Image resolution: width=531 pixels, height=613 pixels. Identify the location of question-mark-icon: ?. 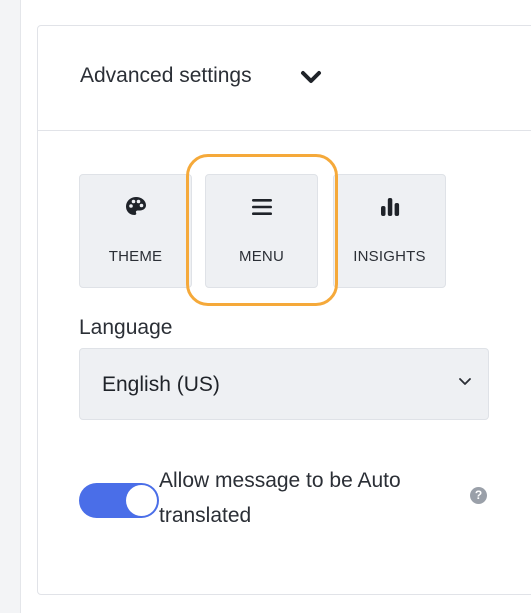
(478, 495).